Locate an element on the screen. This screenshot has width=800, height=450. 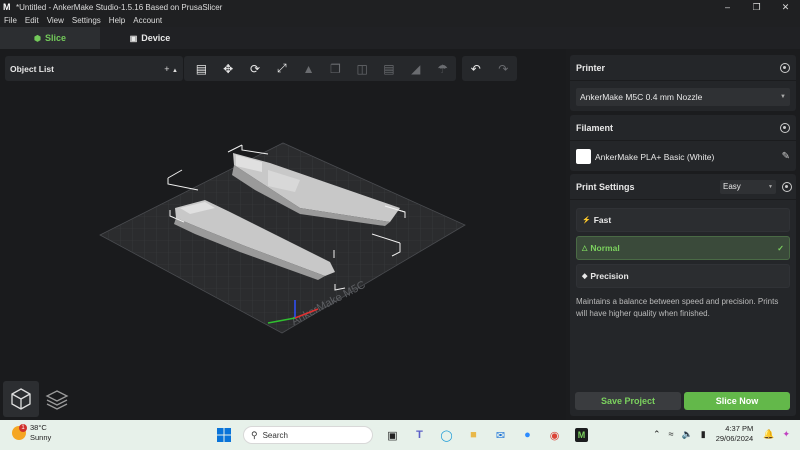
teams-icon: T is located at coordinates (419, 435).